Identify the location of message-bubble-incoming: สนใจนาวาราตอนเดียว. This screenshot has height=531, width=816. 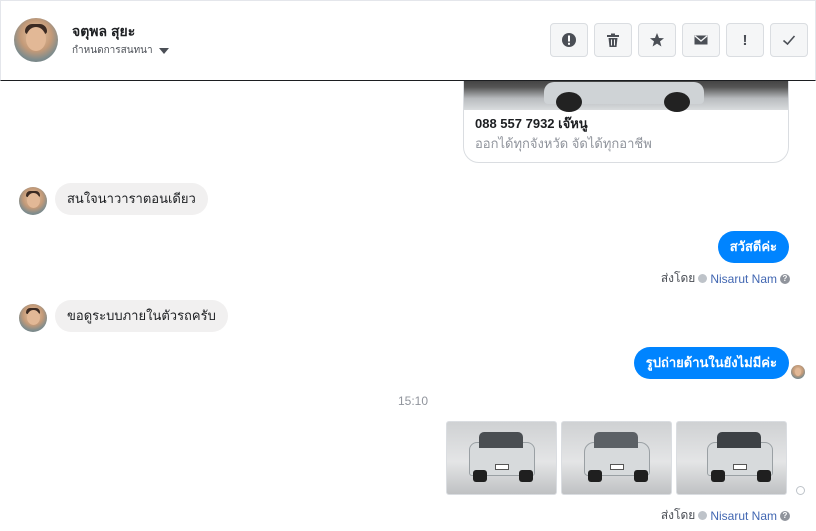
(131, 199).